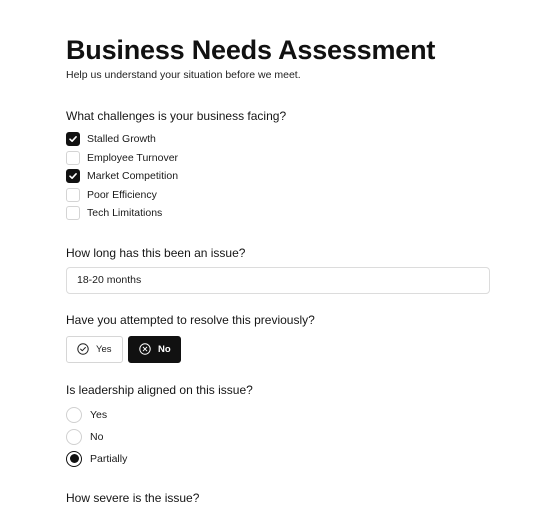 The height and width of the screenshot is (506, 550). I want to click on yes-button: Yes, so click(94, 349).